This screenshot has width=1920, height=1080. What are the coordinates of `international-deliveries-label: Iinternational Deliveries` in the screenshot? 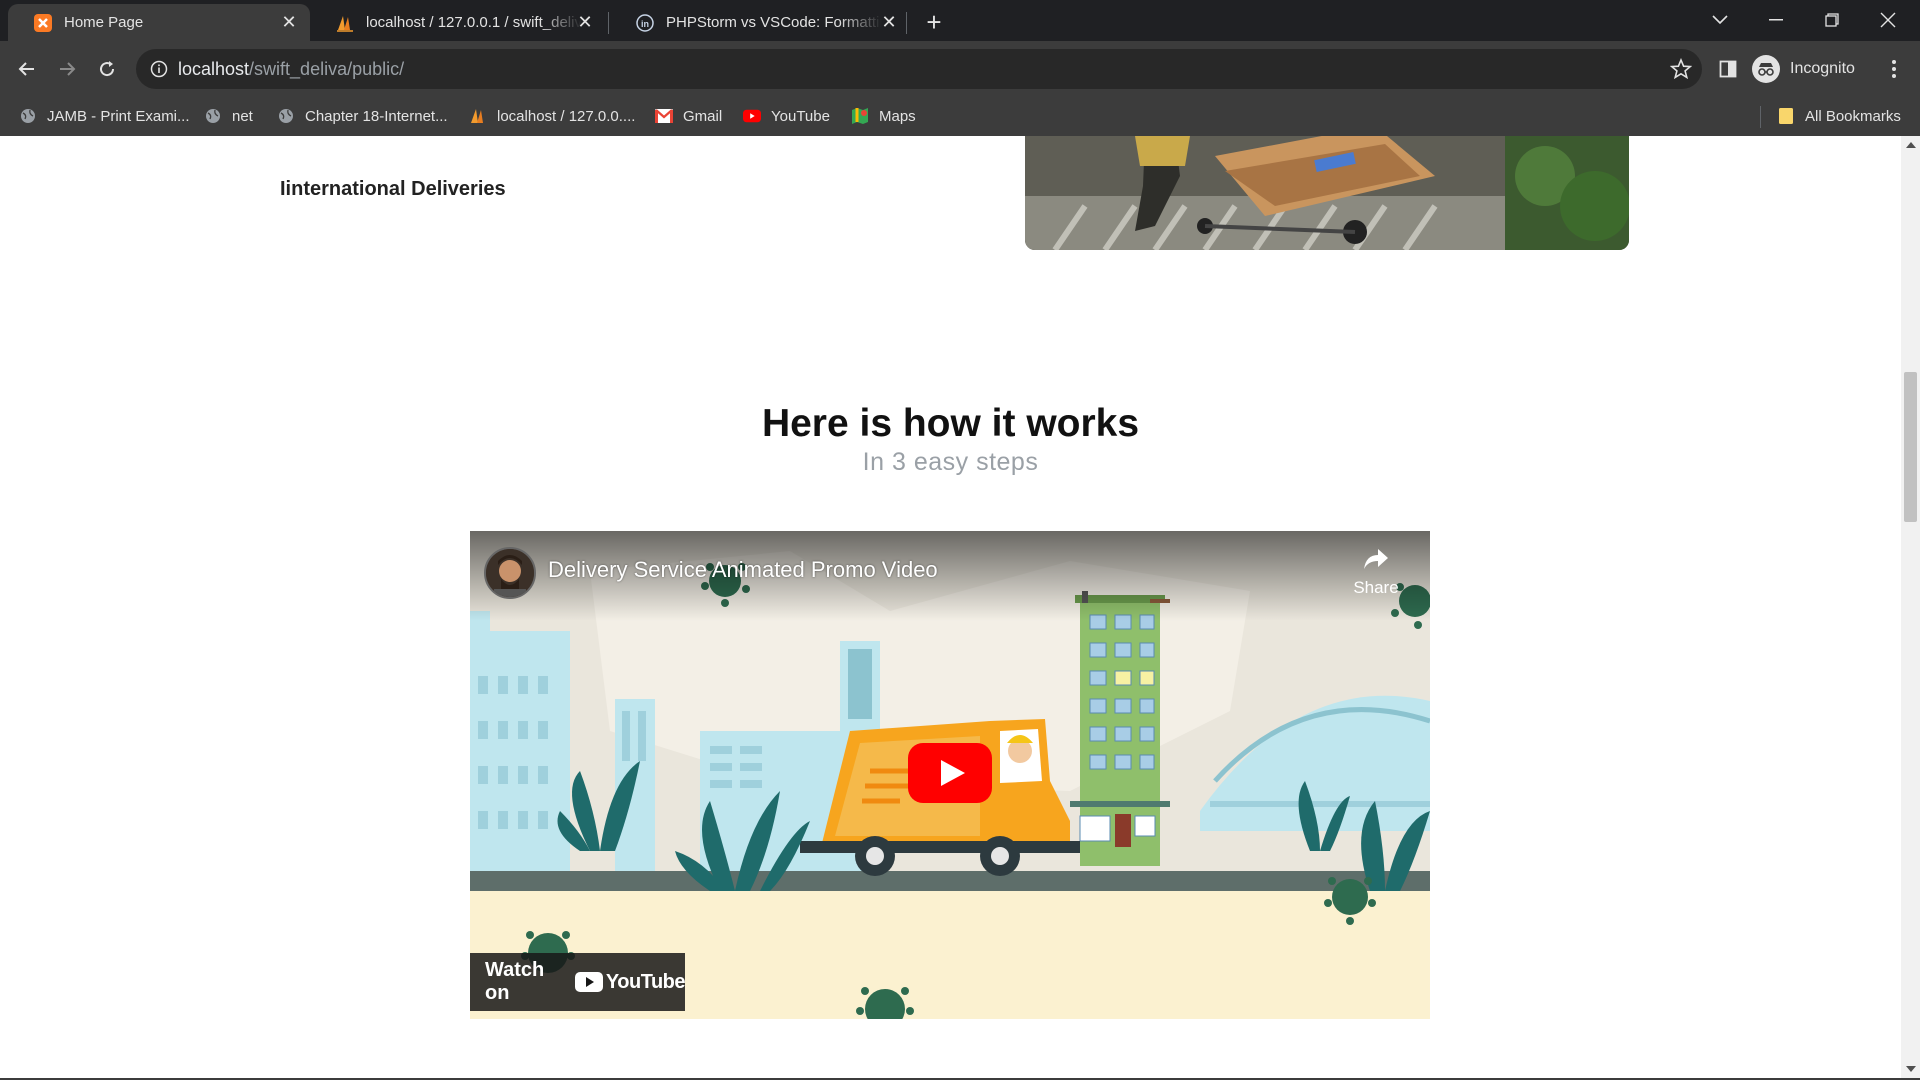 It's located at (393, 189).